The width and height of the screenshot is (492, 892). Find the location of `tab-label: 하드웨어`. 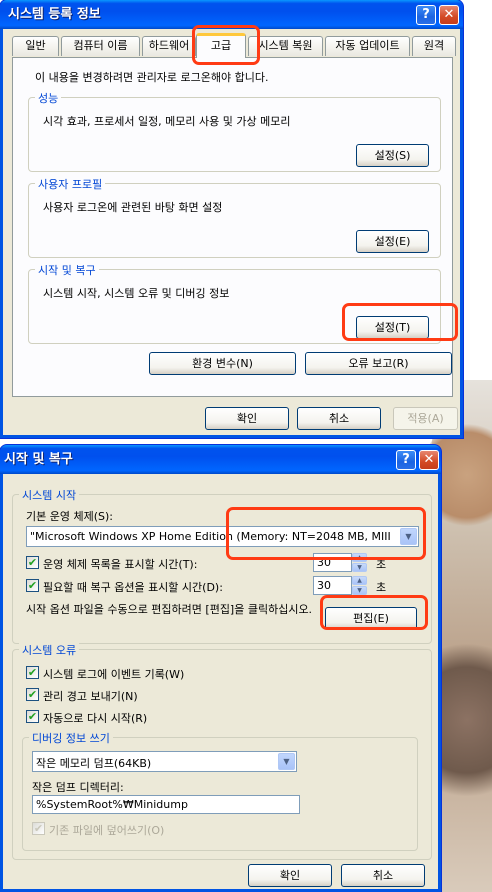

tab-label: 하드웨어 is located at coordinates (169, 45).